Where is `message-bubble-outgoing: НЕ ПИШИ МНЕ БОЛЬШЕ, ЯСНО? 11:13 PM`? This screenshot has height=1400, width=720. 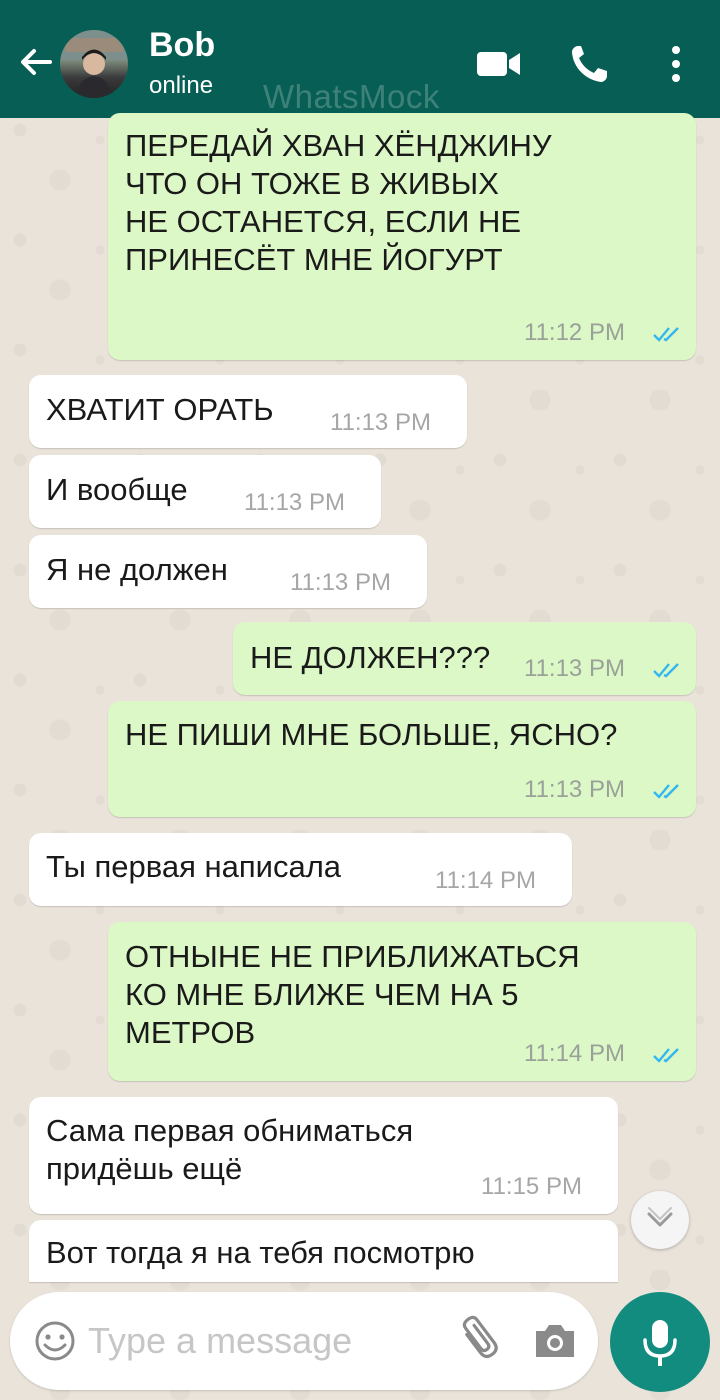 message-bubble-outgoing: НЕ ПИШИ МНЕ БОЛЬШЕ, ЯСНО? 11:13 PM is located at coordinates (402, 759).